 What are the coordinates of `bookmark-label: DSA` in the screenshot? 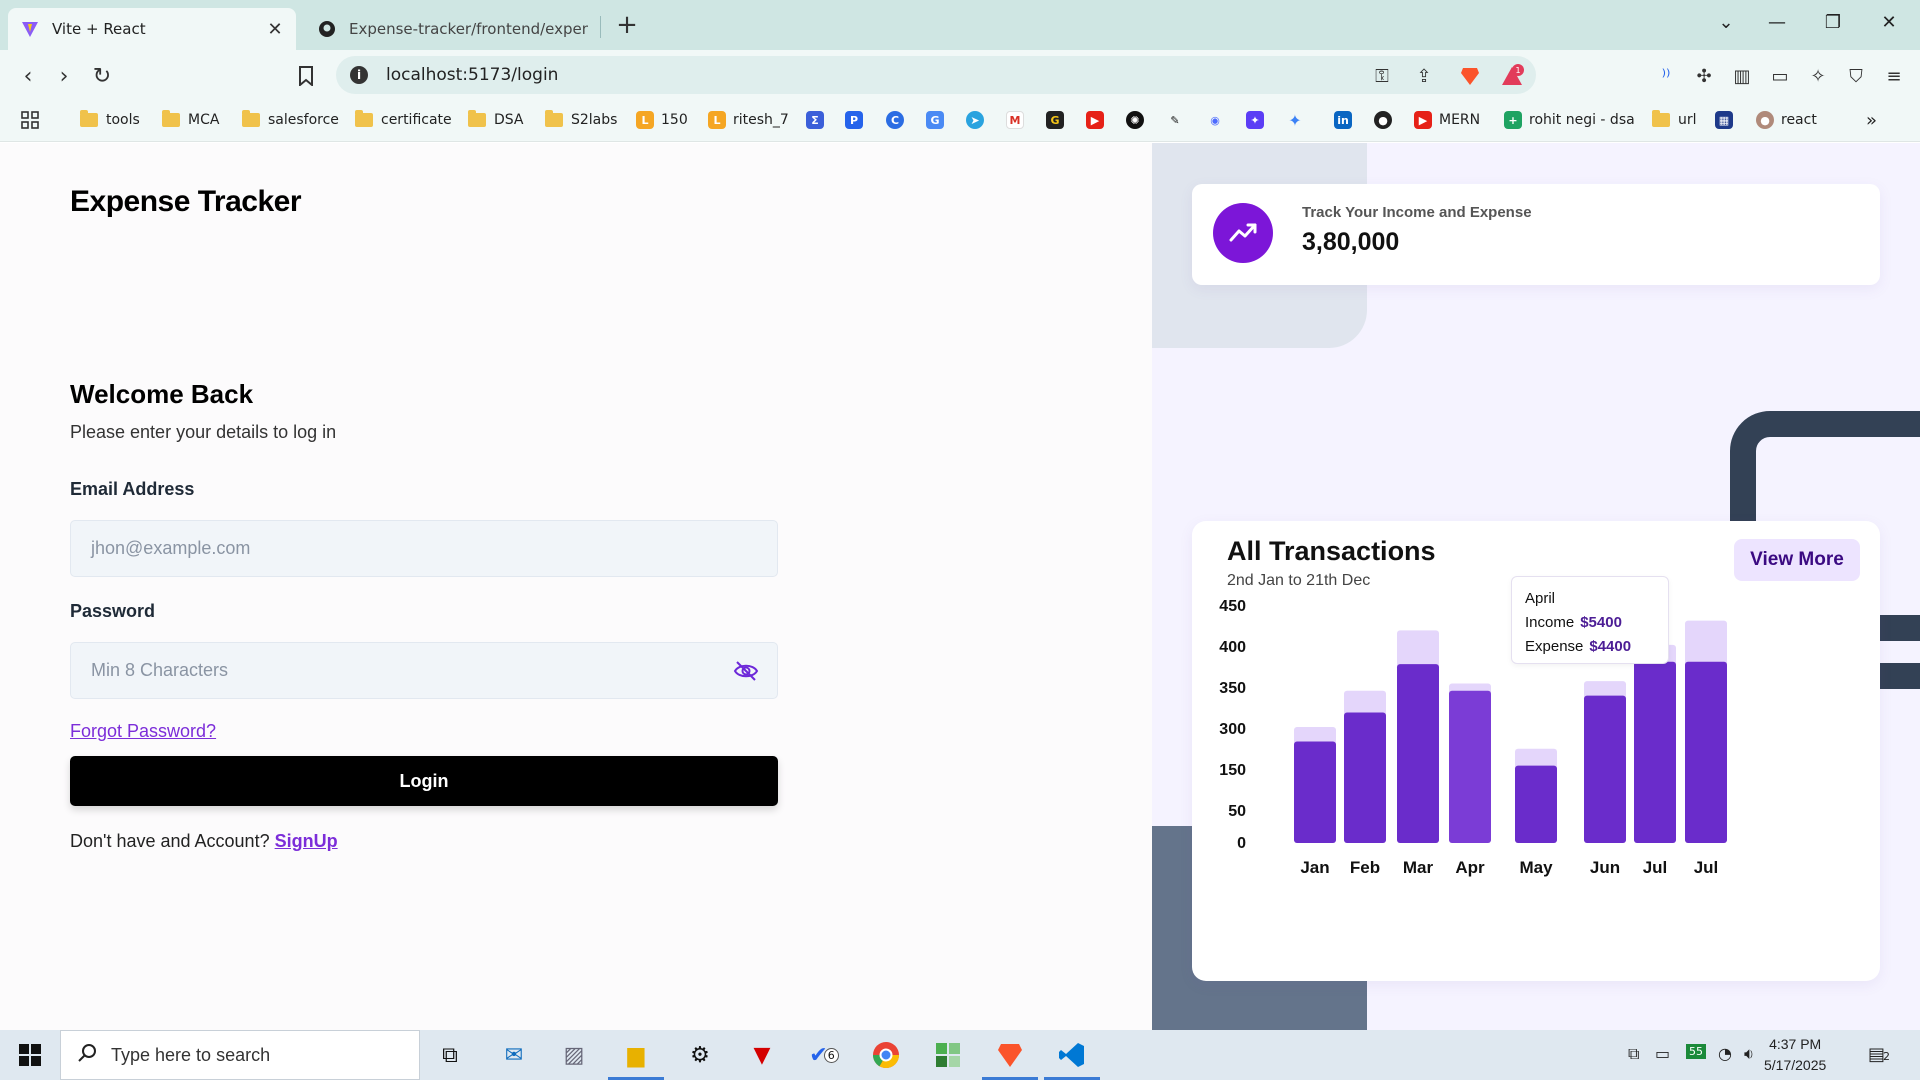 It's located at (509, 120).